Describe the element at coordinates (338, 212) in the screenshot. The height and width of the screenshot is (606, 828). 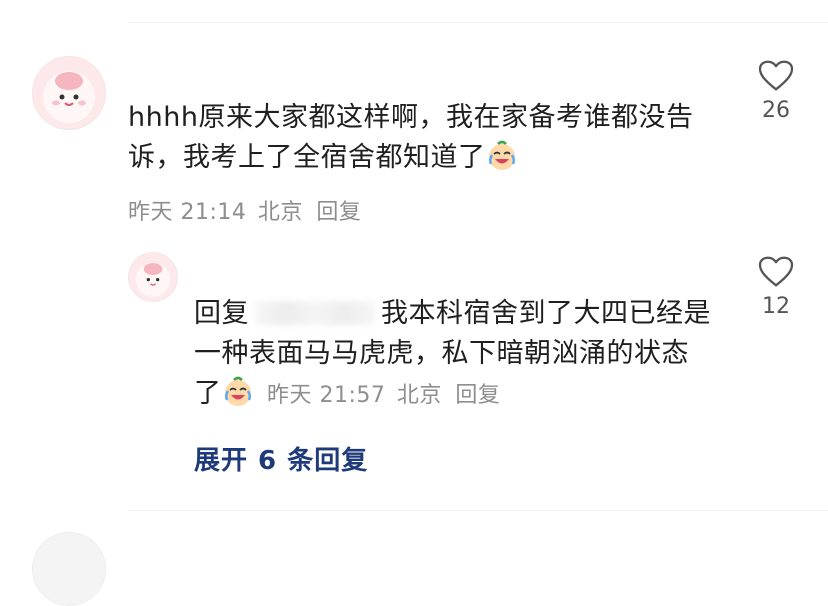
I see `comment-reply-button: 回复` at that location.